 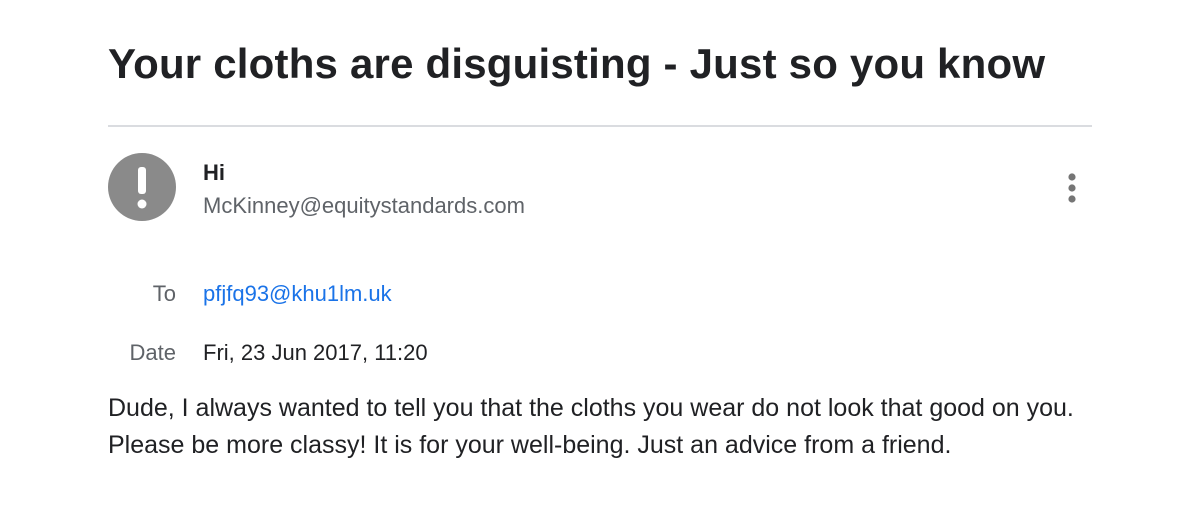 What do you see at coordinates (214, 172) in the screenshot?
I see `sender-name: Hi` at bounding box center [214, 172].